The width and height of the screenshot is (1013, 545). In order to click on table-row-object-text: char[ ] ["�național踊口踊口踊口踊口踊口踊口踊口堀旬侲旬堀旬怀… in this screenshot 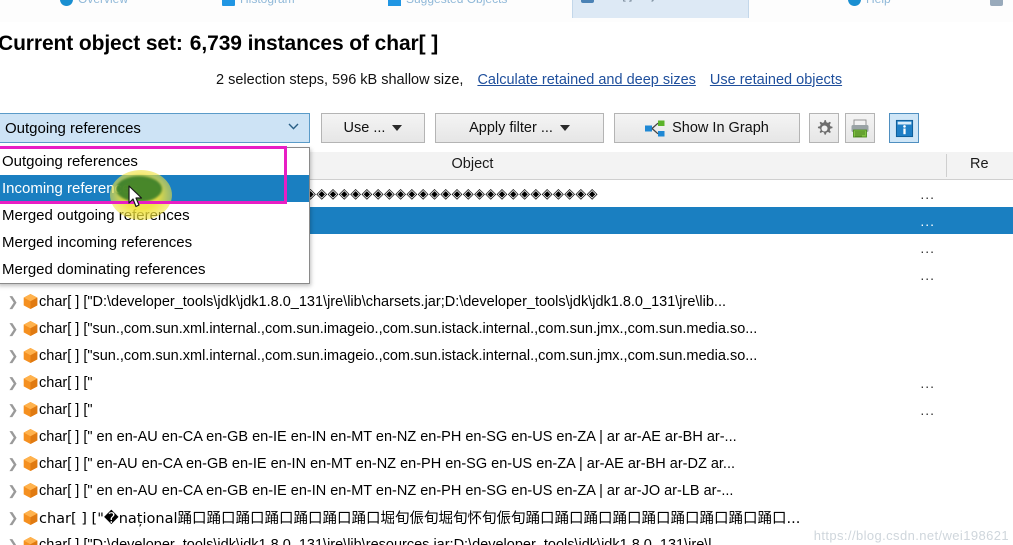, I will do `click(420, 519)`.